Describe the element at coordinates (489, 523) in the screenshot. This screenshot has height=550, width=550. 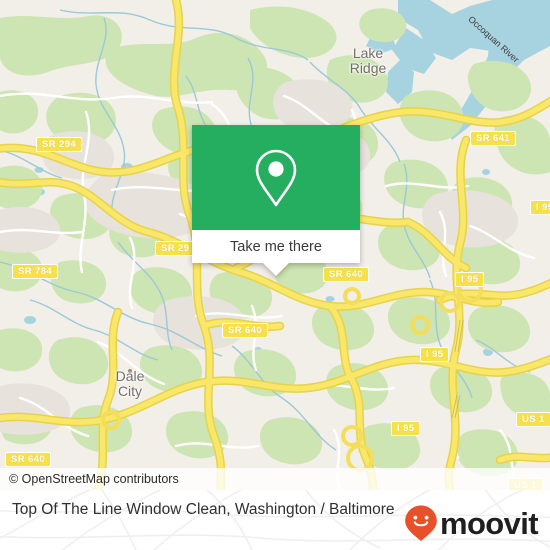
I see `moovit-wordmark: moovit` at that location.